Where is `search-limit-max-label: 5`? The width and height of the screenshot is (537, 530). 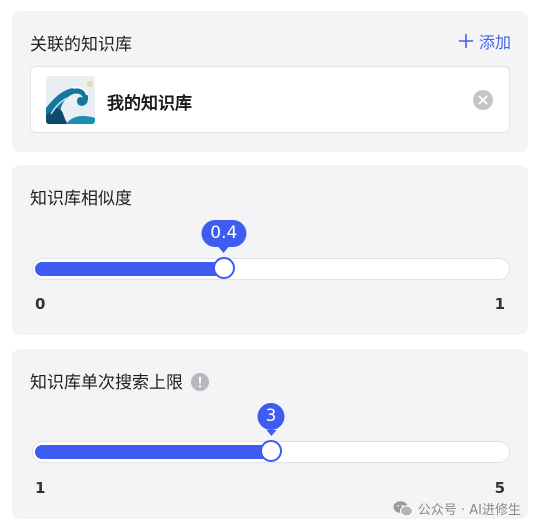 search-limit-max-label: 5 is located at coordinates (499, 488).